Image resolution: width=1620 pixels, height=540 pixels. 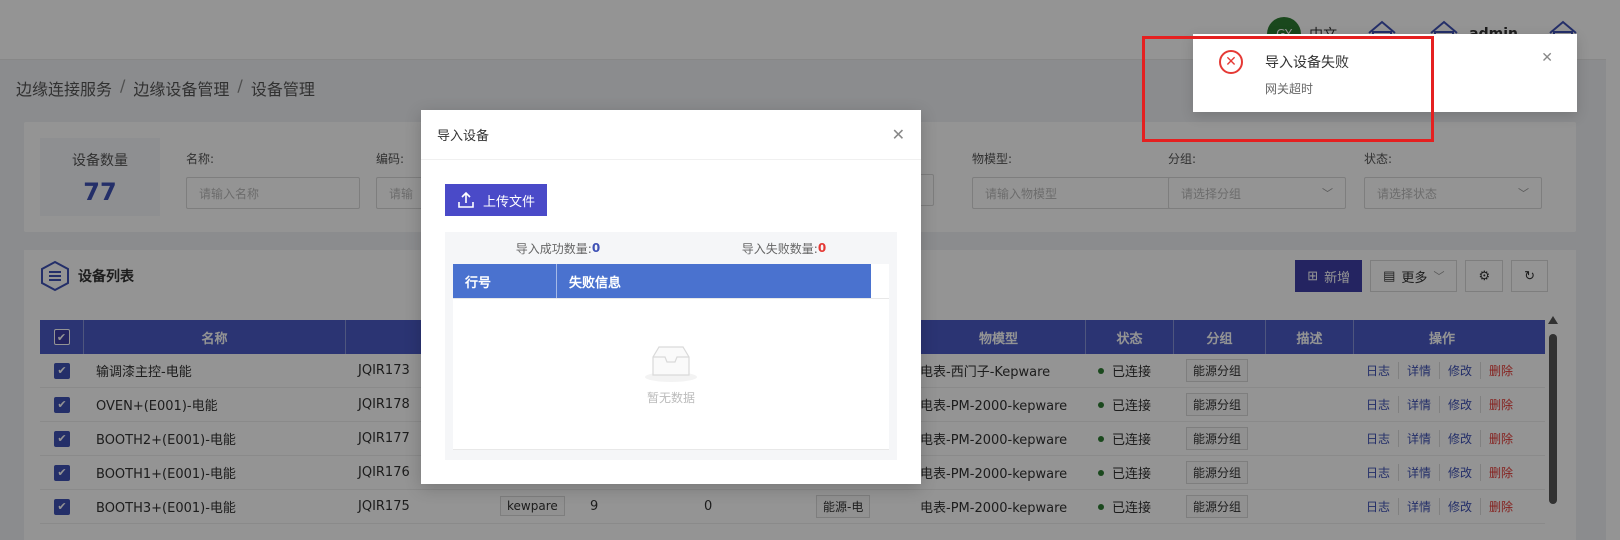 I want to click on import-result: 导入成功数量: 0 导入失败数量: 0 行号 失败信息 暂无数据, so click(x=671, y=346).